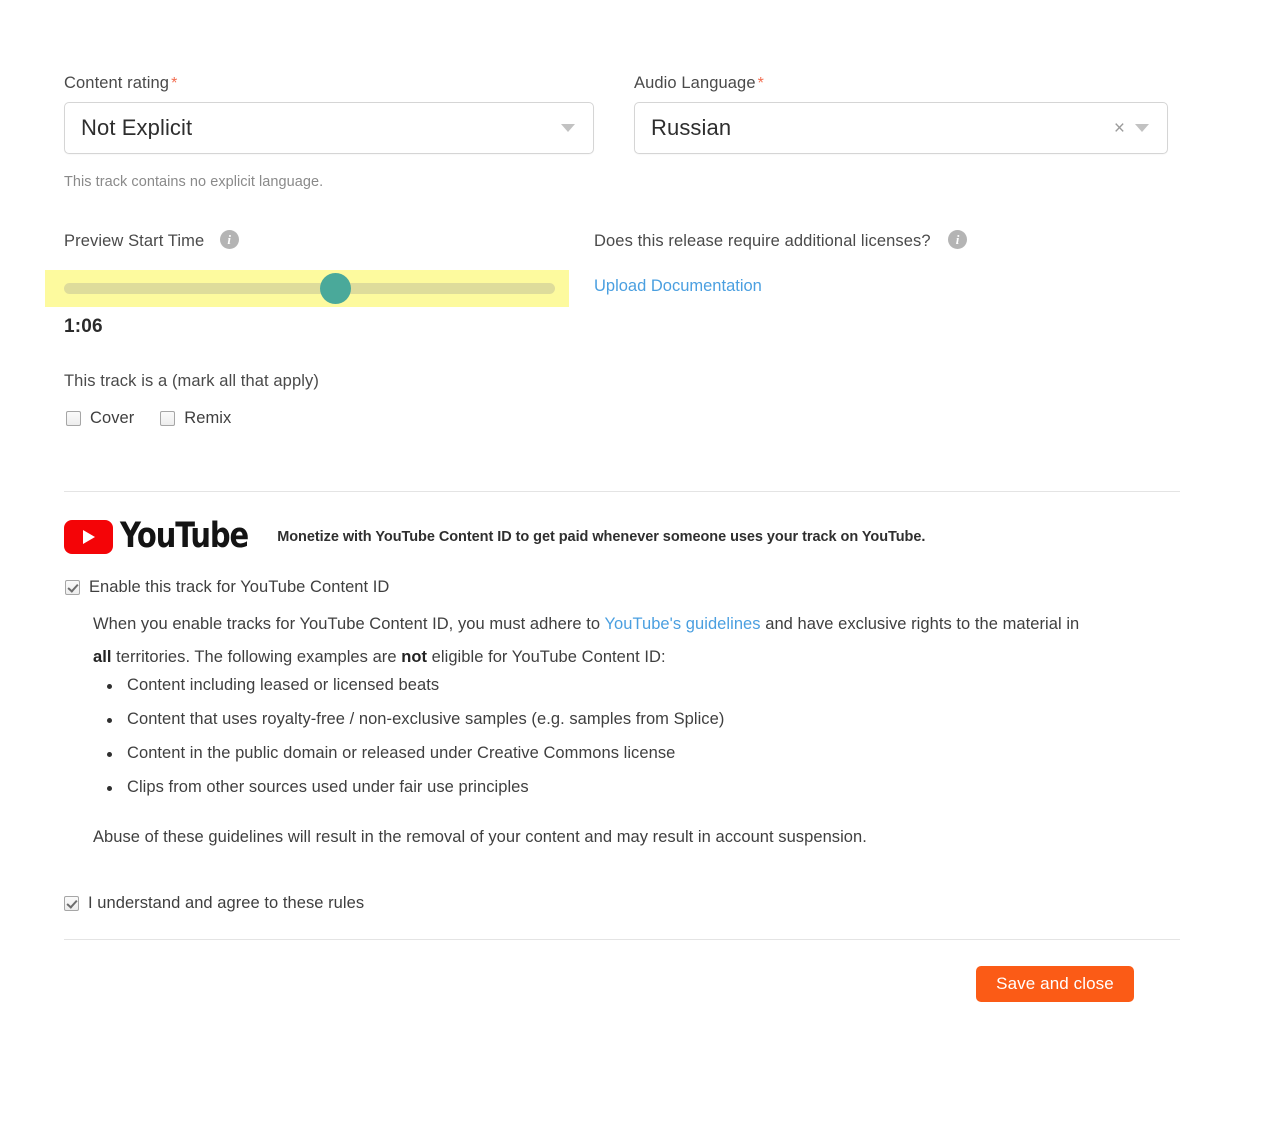 The width and height of the screenshot is (1272, 1140). Describe the element at coordinates (256, 656) in the screenshot. I see `terms-part-3: territories. The following examples are` at that location.